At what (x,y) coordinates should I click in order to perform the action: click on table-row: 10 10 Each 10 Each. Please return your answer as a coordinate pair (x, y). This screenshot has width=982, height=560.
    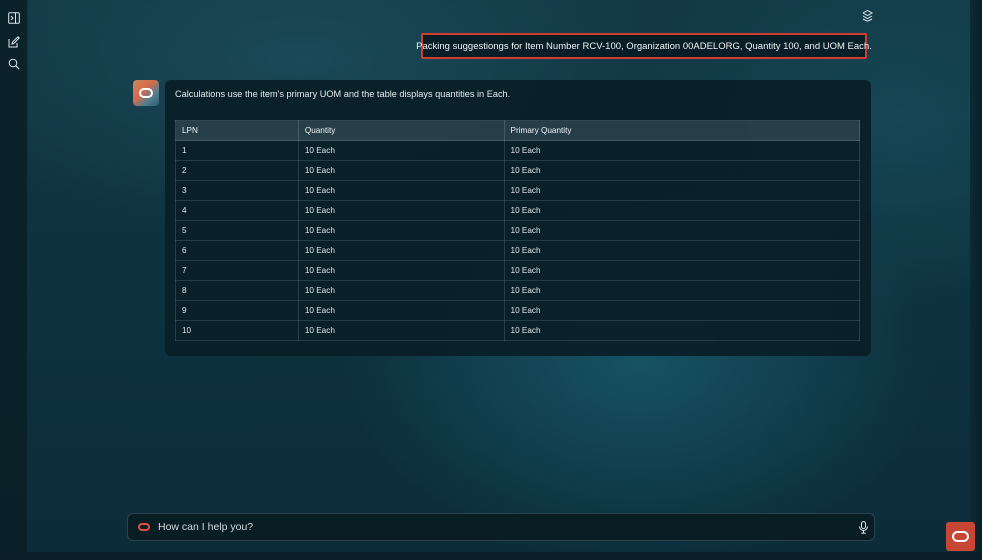
    Looking at the image, I should click on (518, 330).